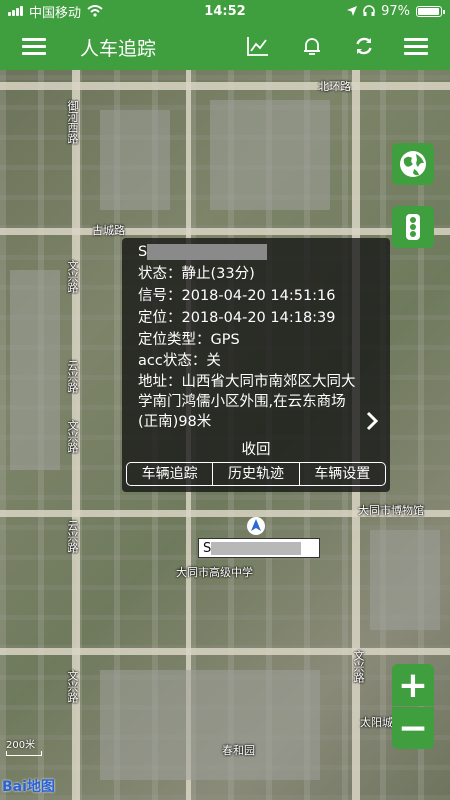 This screenshot has height=800, width=450. I want to click on collapse-button: 收回, so click(256, 448).